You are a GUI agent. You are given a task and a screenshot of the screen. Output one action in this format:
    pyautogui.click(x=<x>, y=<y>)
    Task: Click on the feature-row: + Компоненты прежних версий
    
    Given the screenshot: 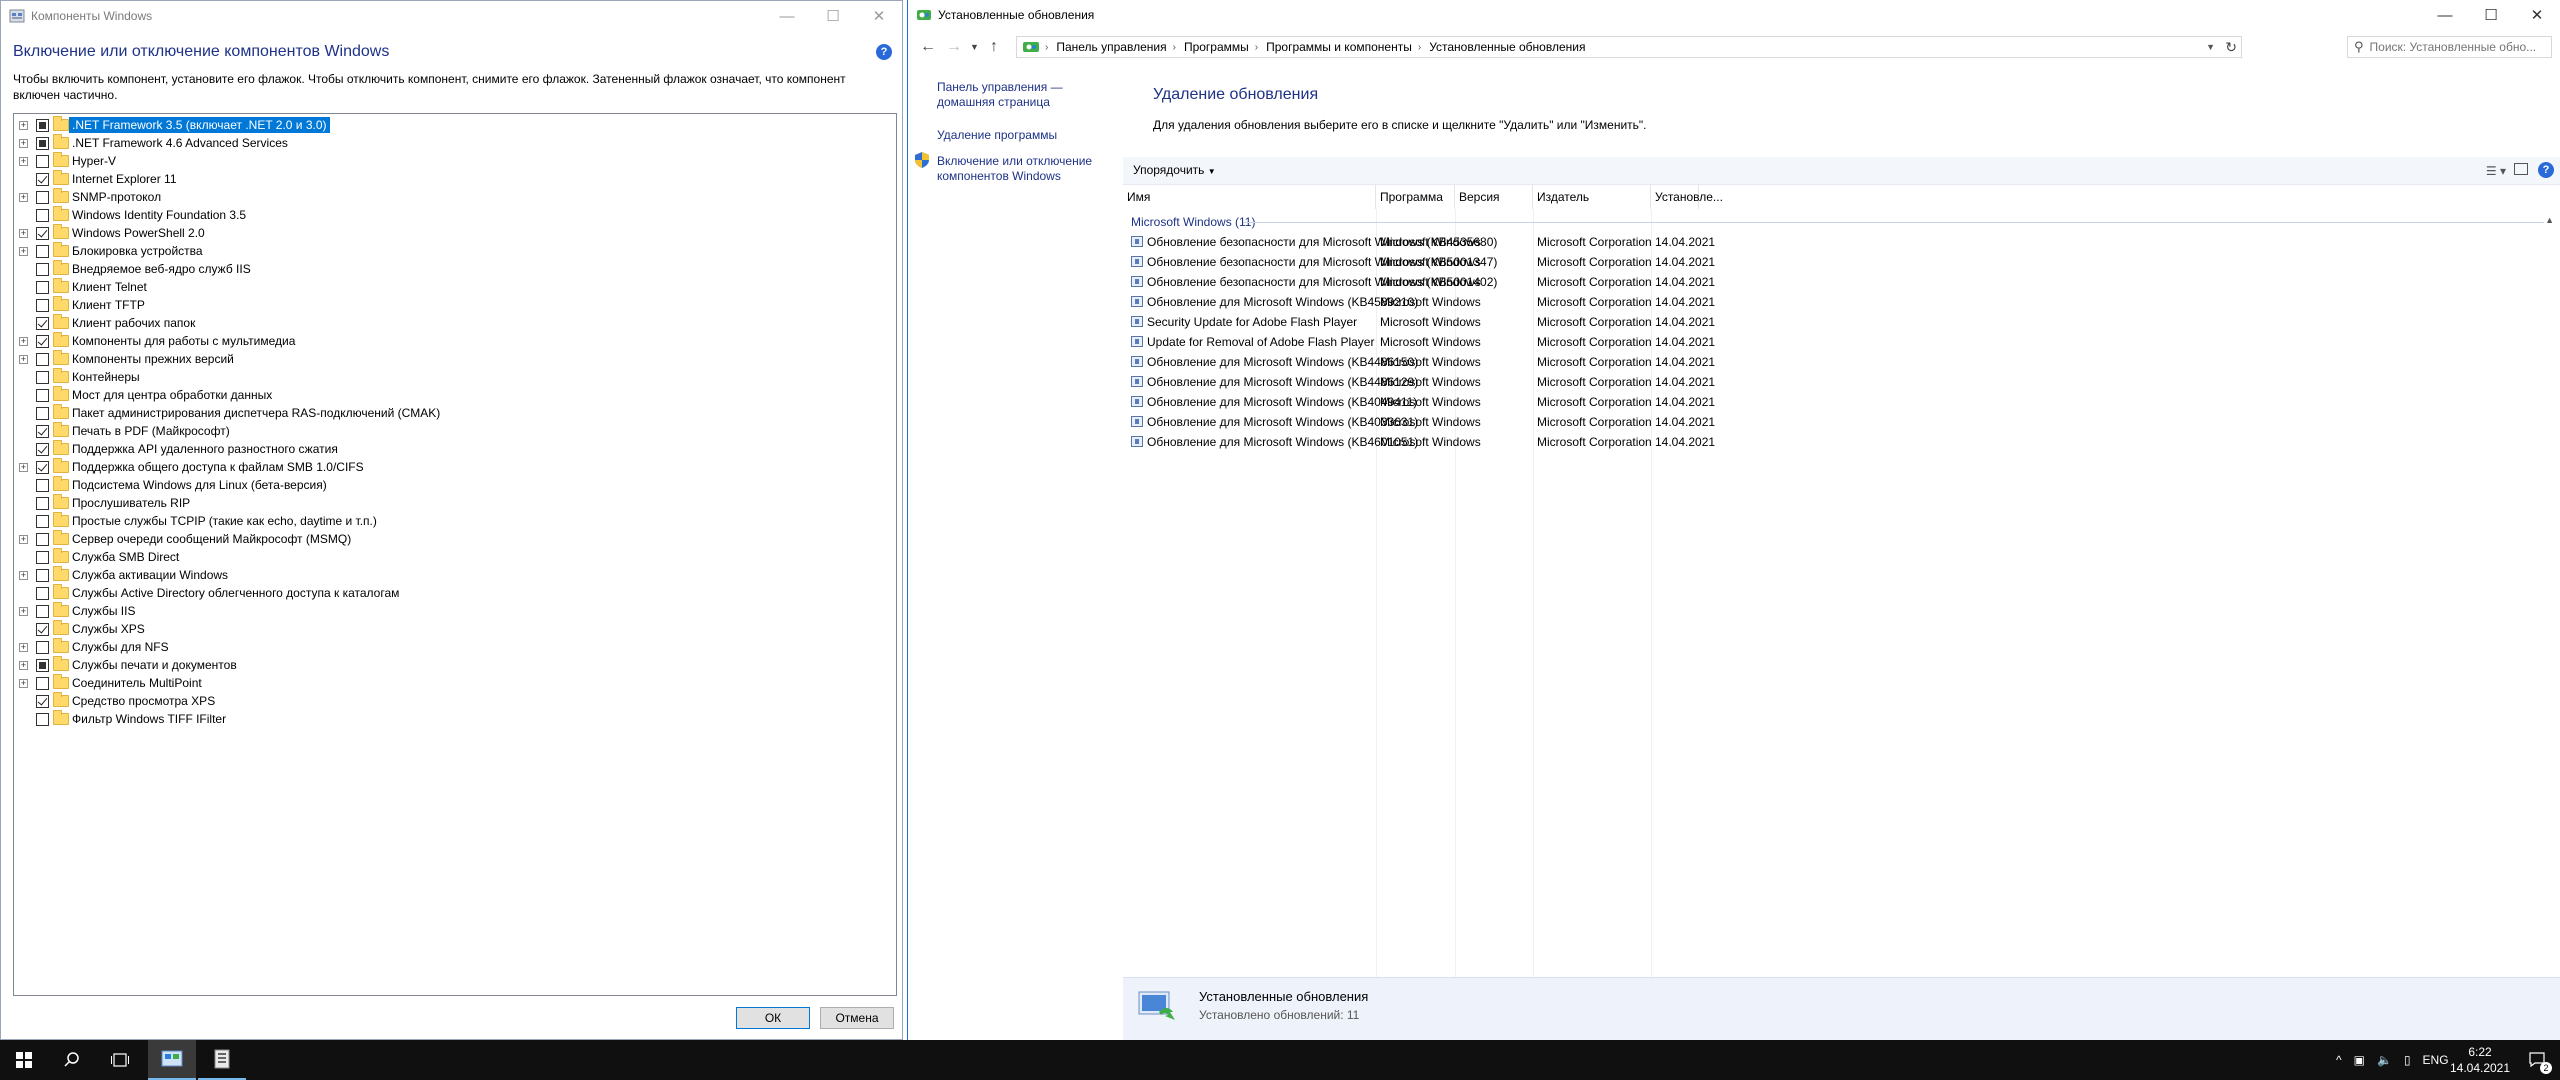 What is the action you would take?
    pyautogui.click(x=455, y=359)
    